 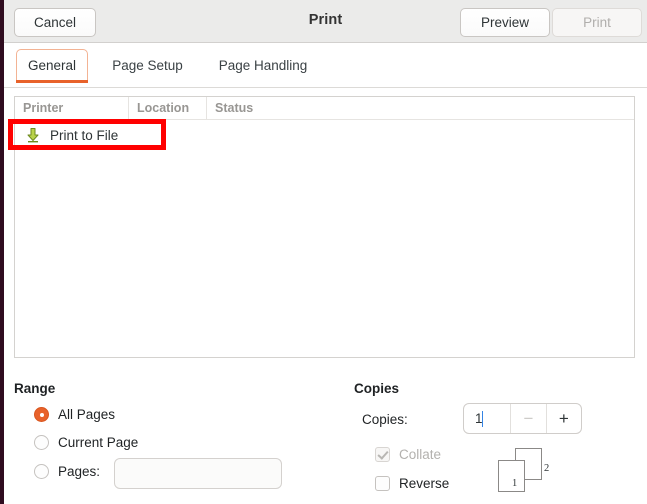 I want to click on radio-pages: Pages:, so click(x=67, y=471).